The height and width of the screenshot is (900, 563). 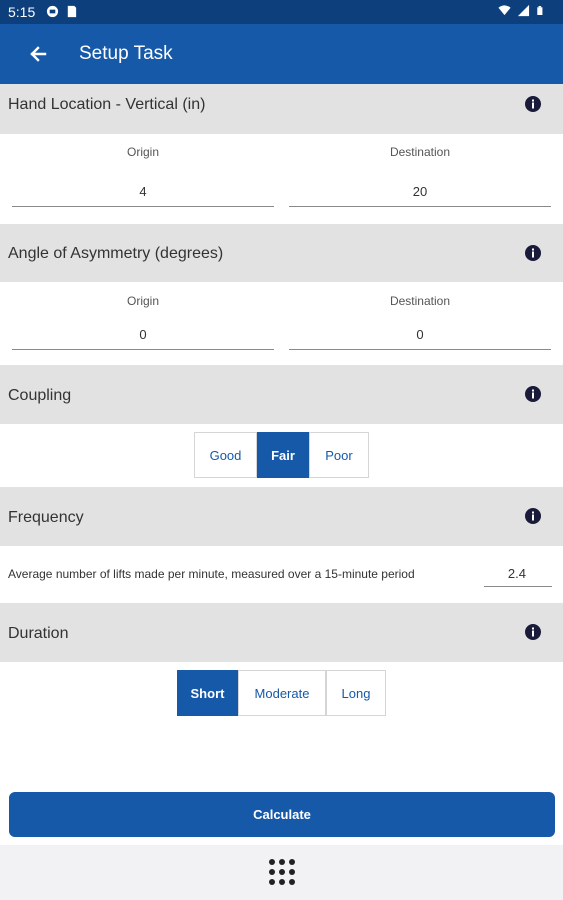 What do you see at coordinates (143, 194) in the screenshot?
I see `hand-origin-input: 4` at bounding box center [143, 194].